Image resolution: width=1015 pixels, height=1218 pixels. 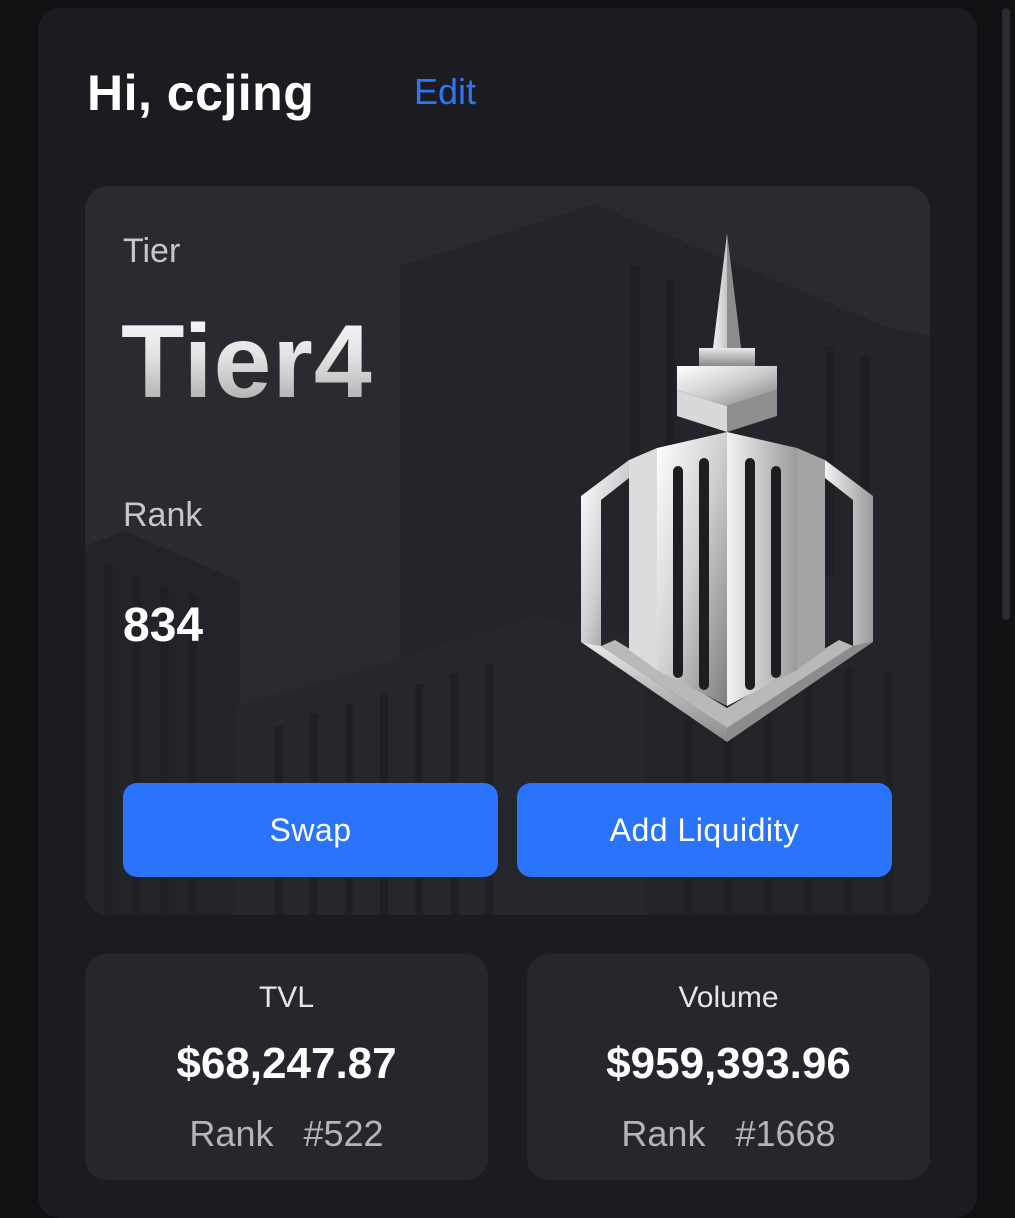 I want to click on rank-value: 834, so click(x=163, y=625).